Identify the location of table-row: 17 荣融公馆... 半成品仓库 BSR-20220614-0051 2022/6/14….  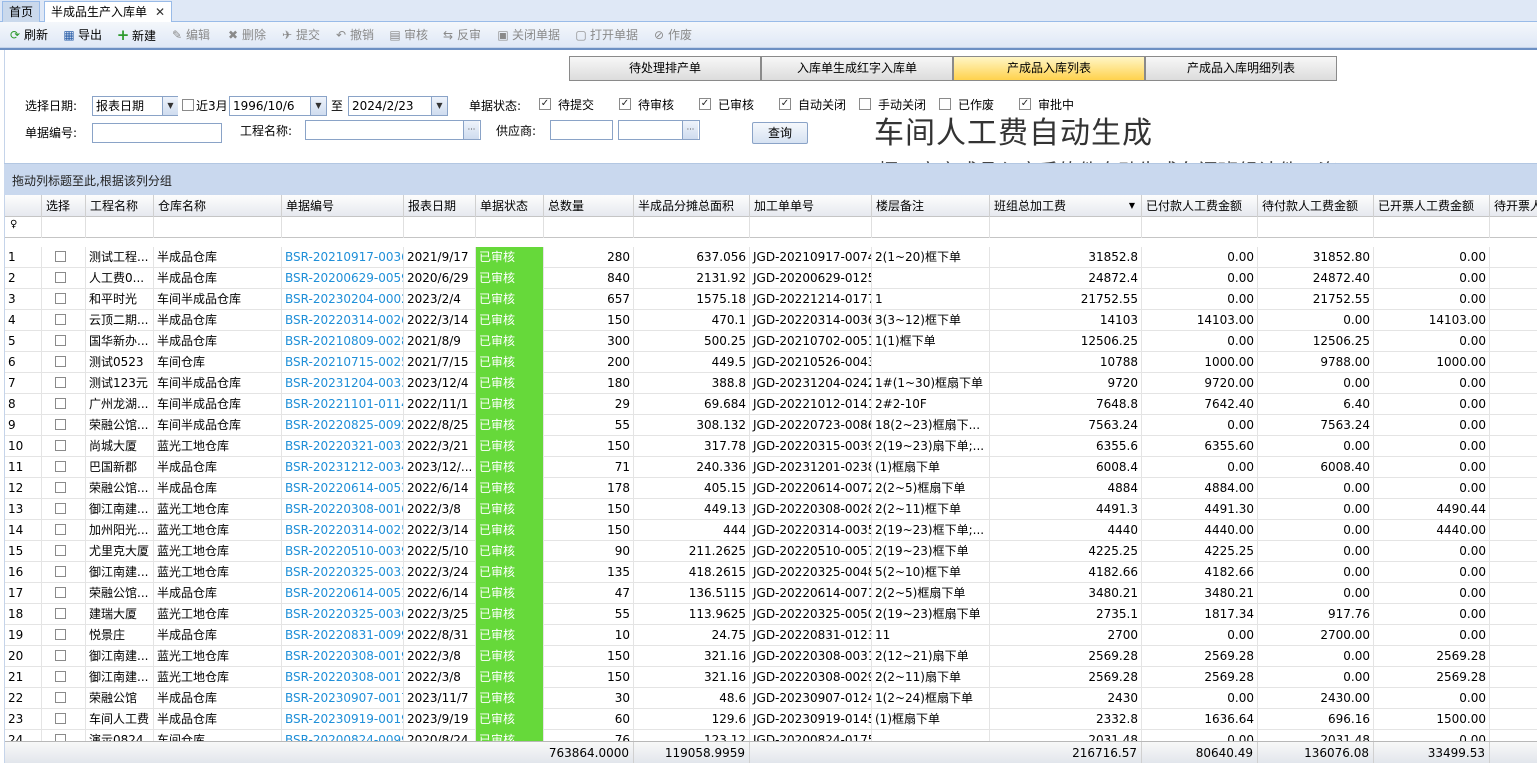
(771, 593).